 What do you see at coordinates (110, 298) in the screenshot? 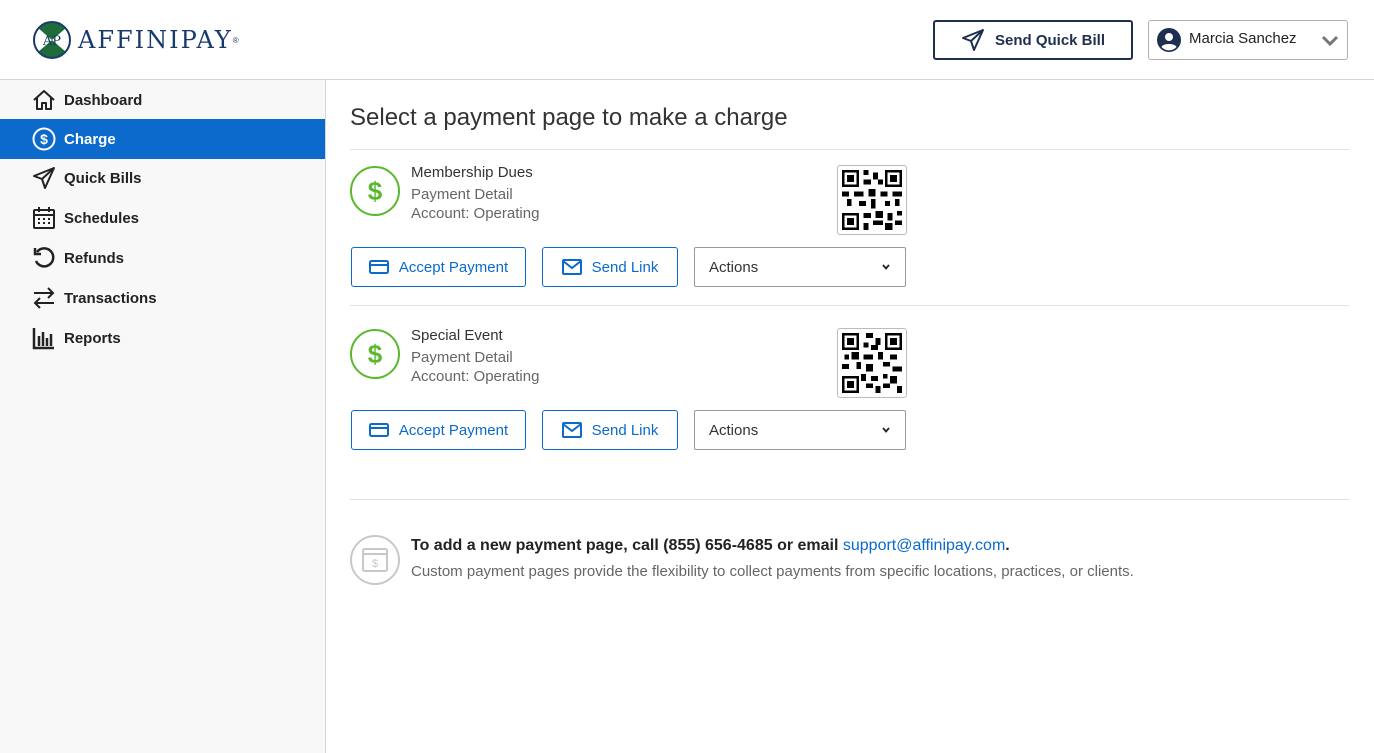
I see `sidebar-item-label: Transactions` at bounding box center [110, 298].